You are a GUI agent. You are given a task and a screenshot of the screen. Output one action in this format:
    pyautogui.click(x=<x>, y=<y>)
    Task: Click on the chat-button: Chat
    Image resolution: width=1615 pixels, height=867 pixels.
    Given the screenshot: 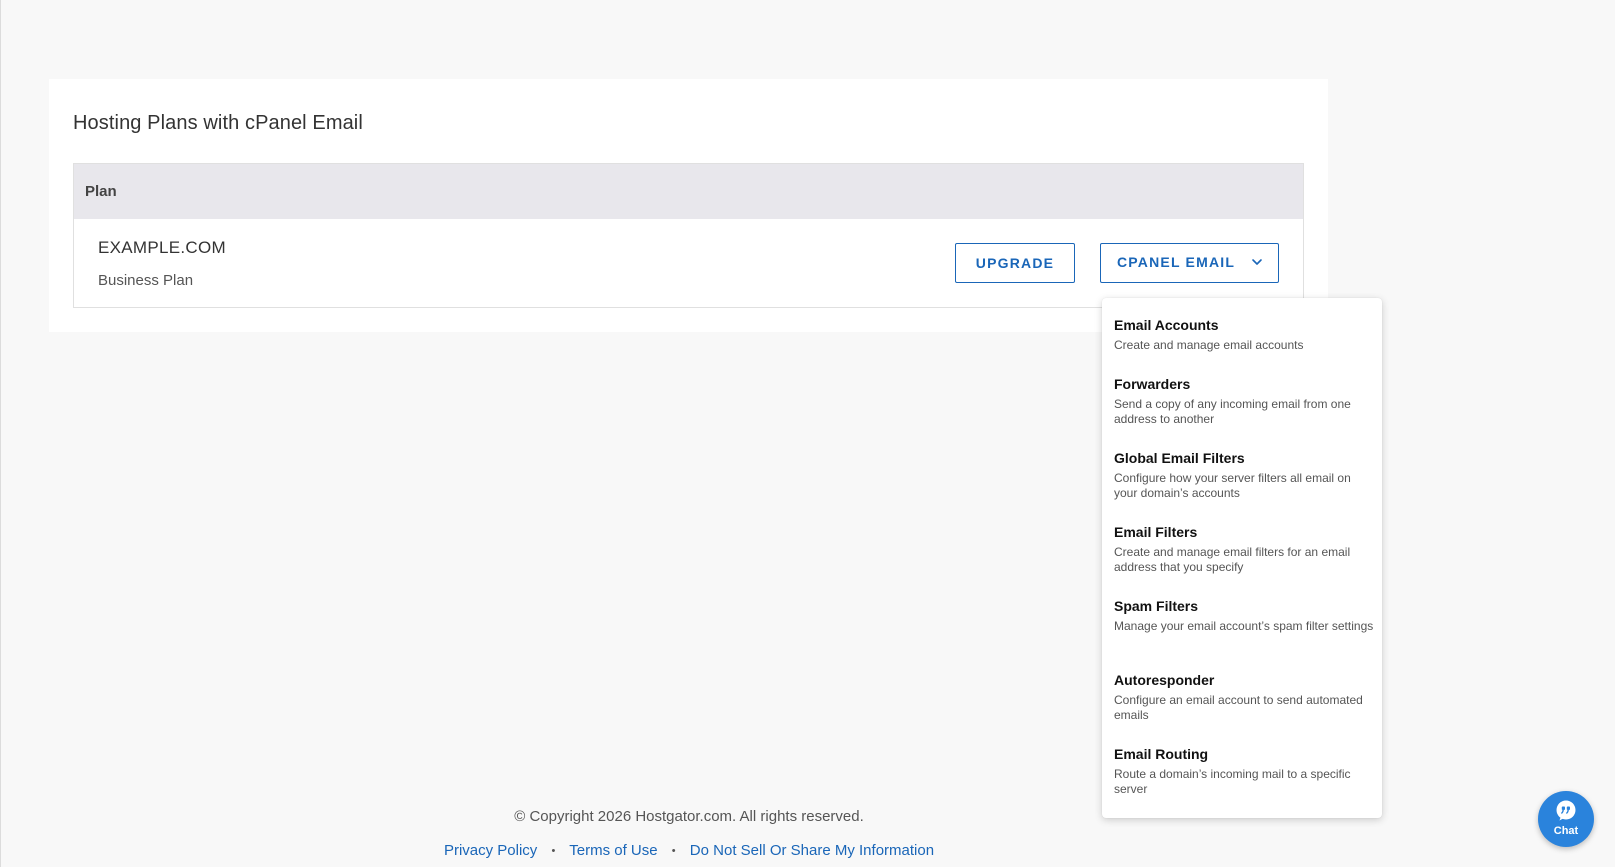 What is the action you would take?
    pyautogui.click(x=1566, y=819)
    